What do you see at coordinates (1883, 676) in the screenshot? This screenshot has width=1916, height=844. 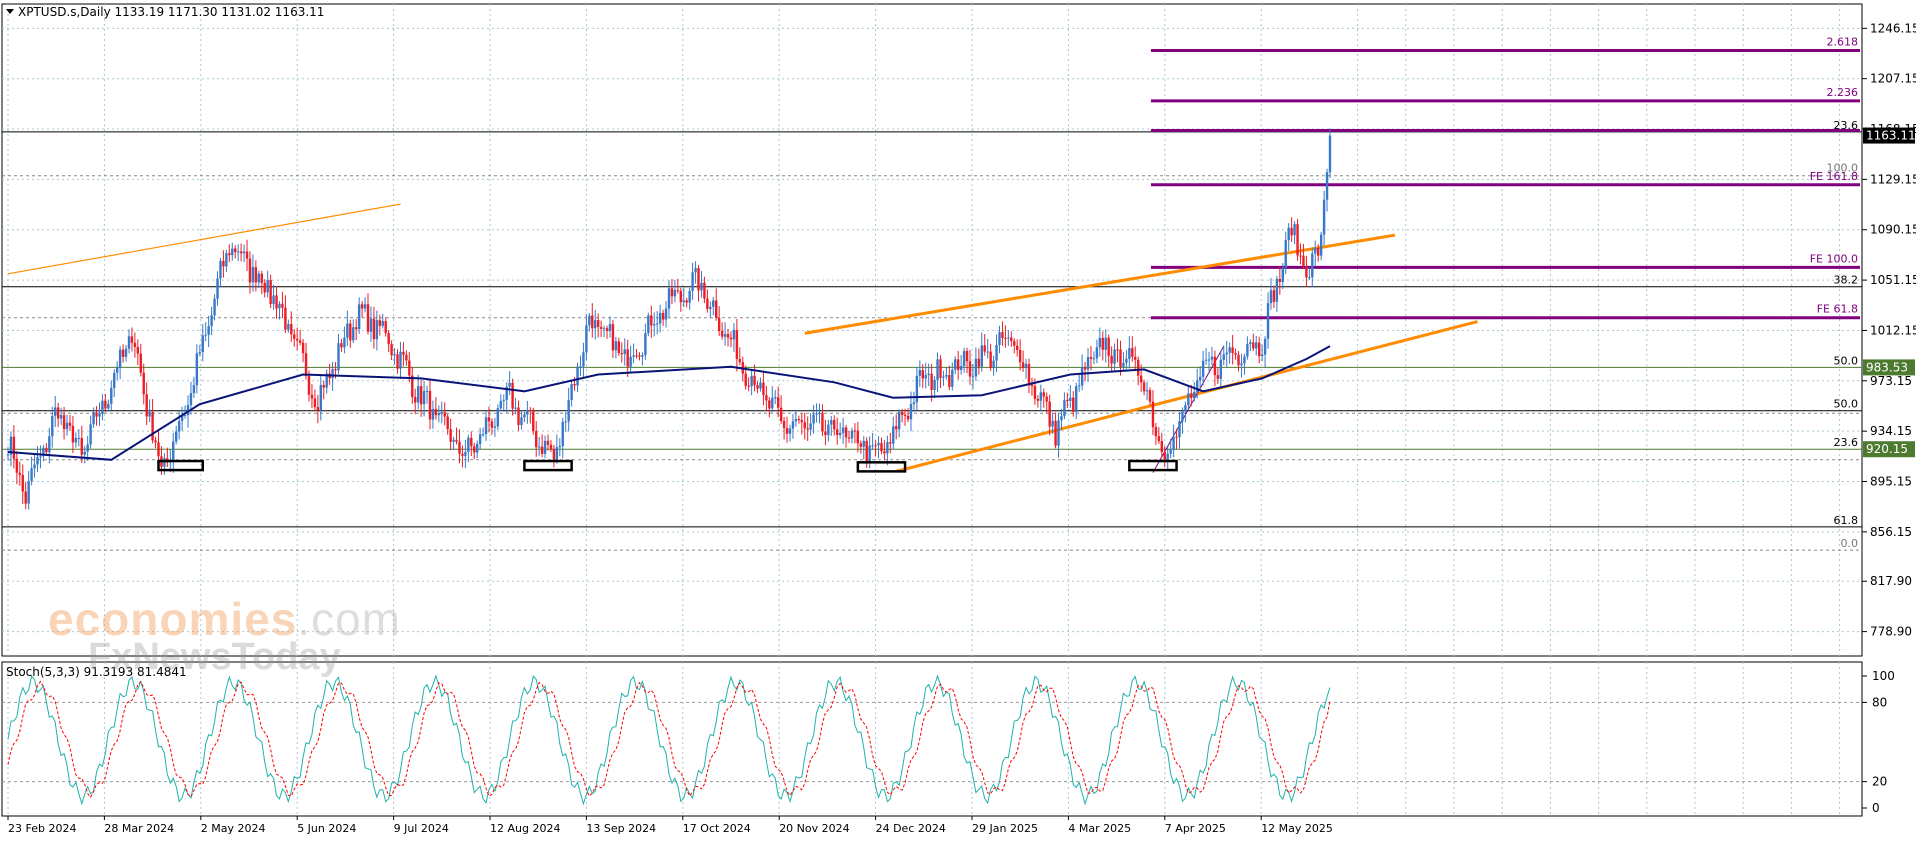 I see `stoch-y-tick-label: 100` at bounding box center [1883, 676].